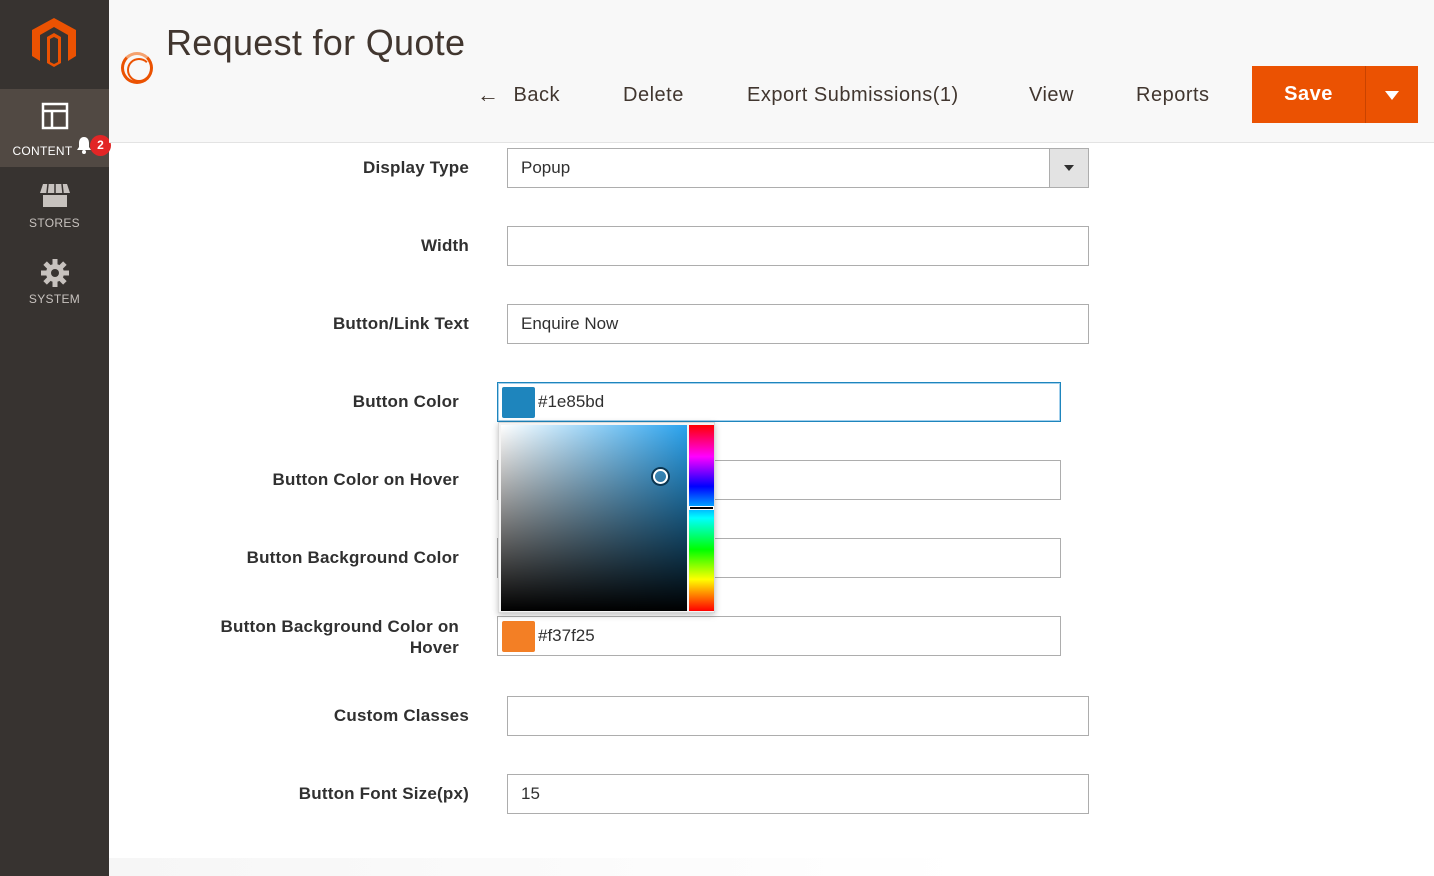 The image size is (1434, 876). What do you see at coordinates (383, 793) in the screenshot?
I see `font-size-label: Button Font Size(px)` at bounding box center [383, 793].